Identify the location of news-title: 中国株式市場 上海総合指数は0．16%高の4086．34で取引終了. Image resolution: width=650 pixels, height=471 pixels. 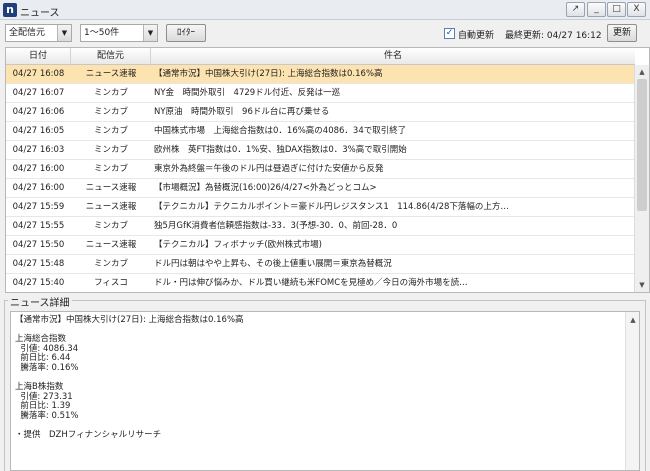
(280, 131).